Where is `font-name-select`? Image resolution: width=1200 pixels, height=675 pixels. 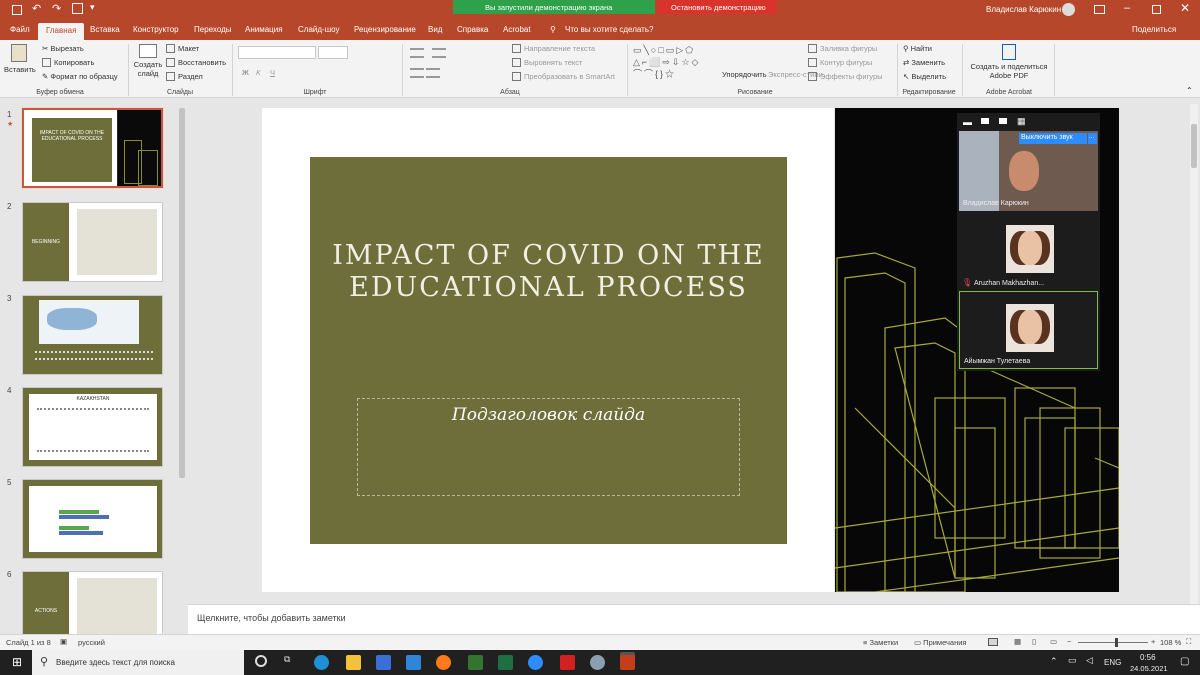 font-name-select is located at coordinates (277, 52).